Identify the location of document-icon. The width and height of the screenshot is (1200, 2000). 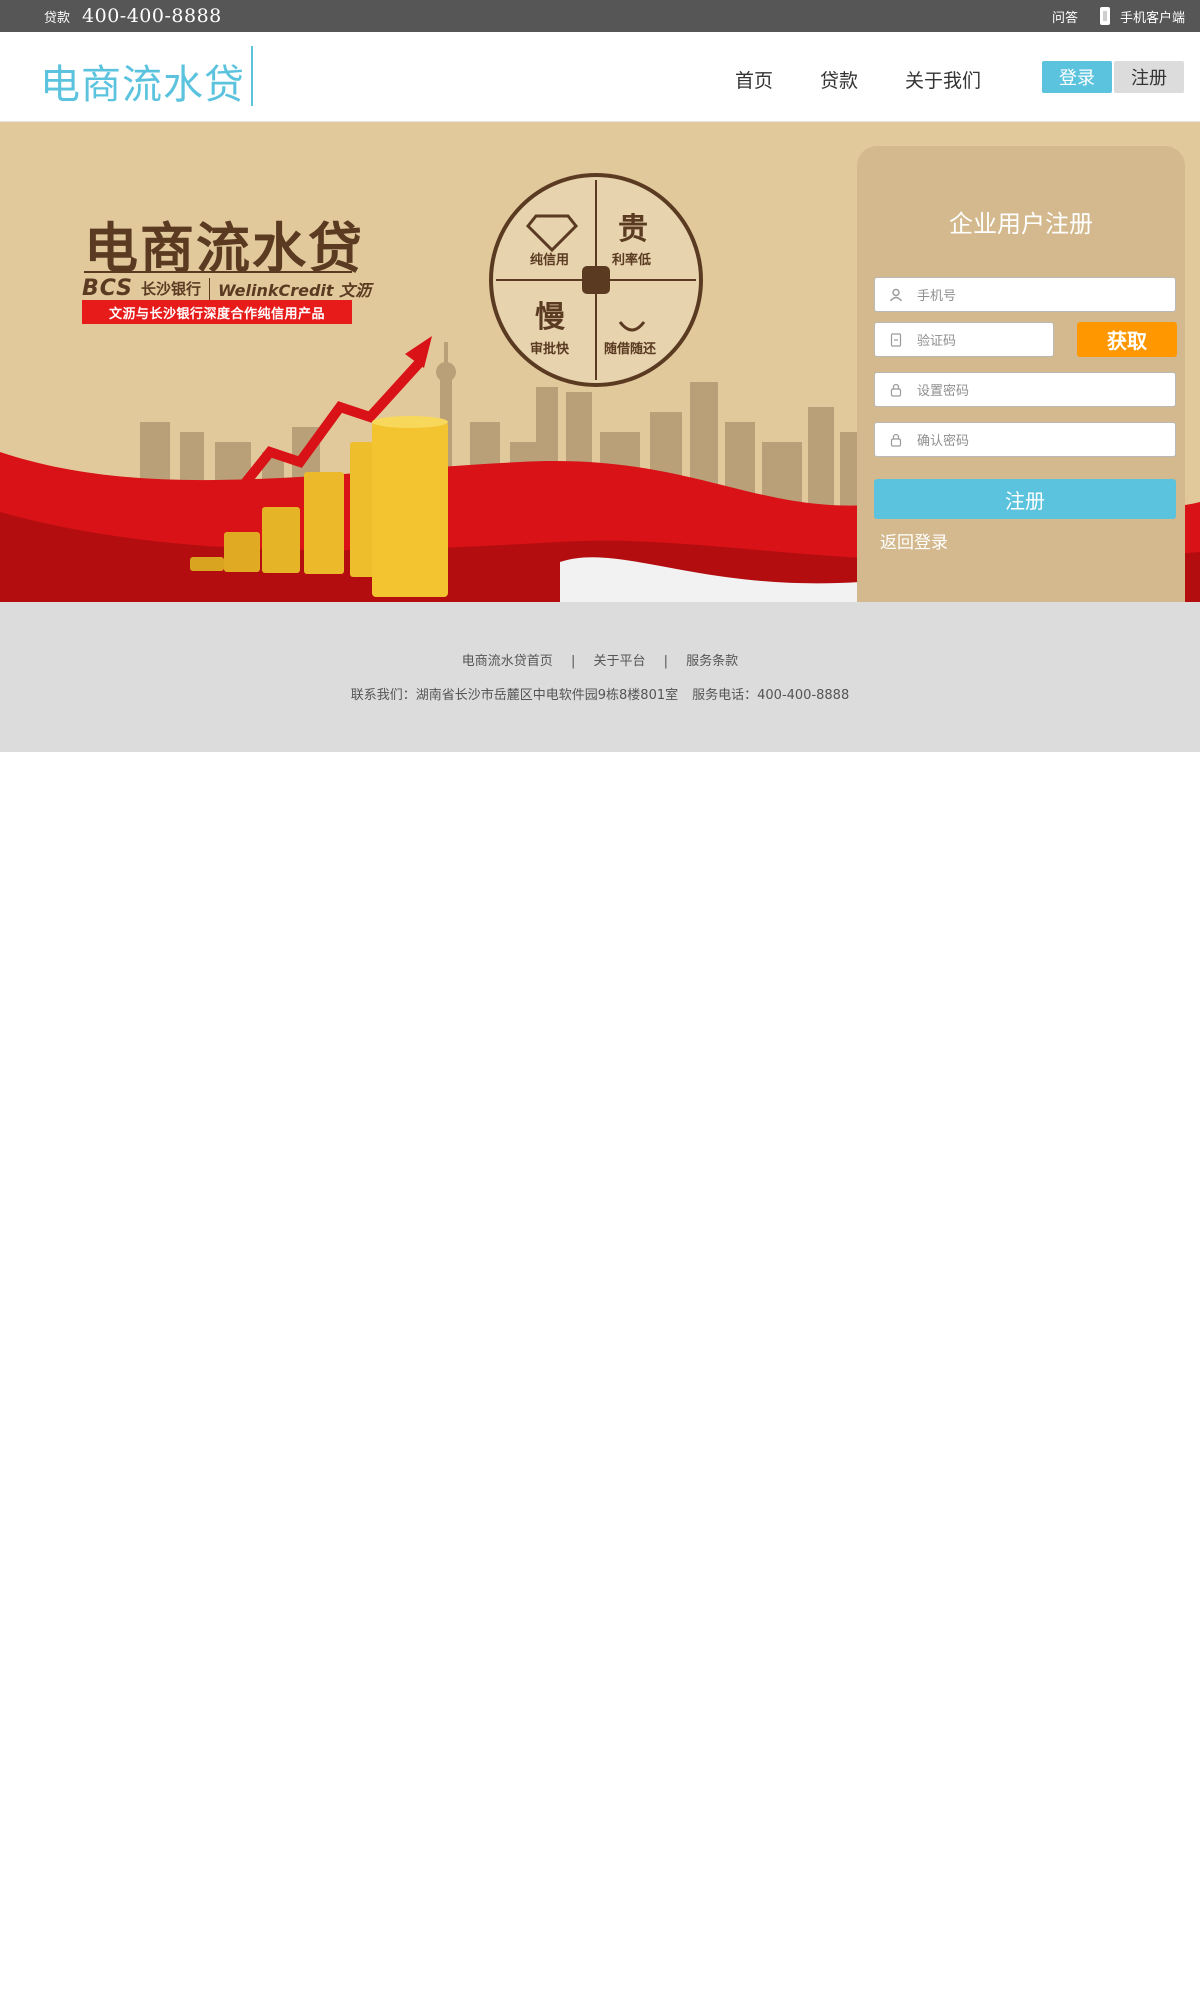
(896, 339).